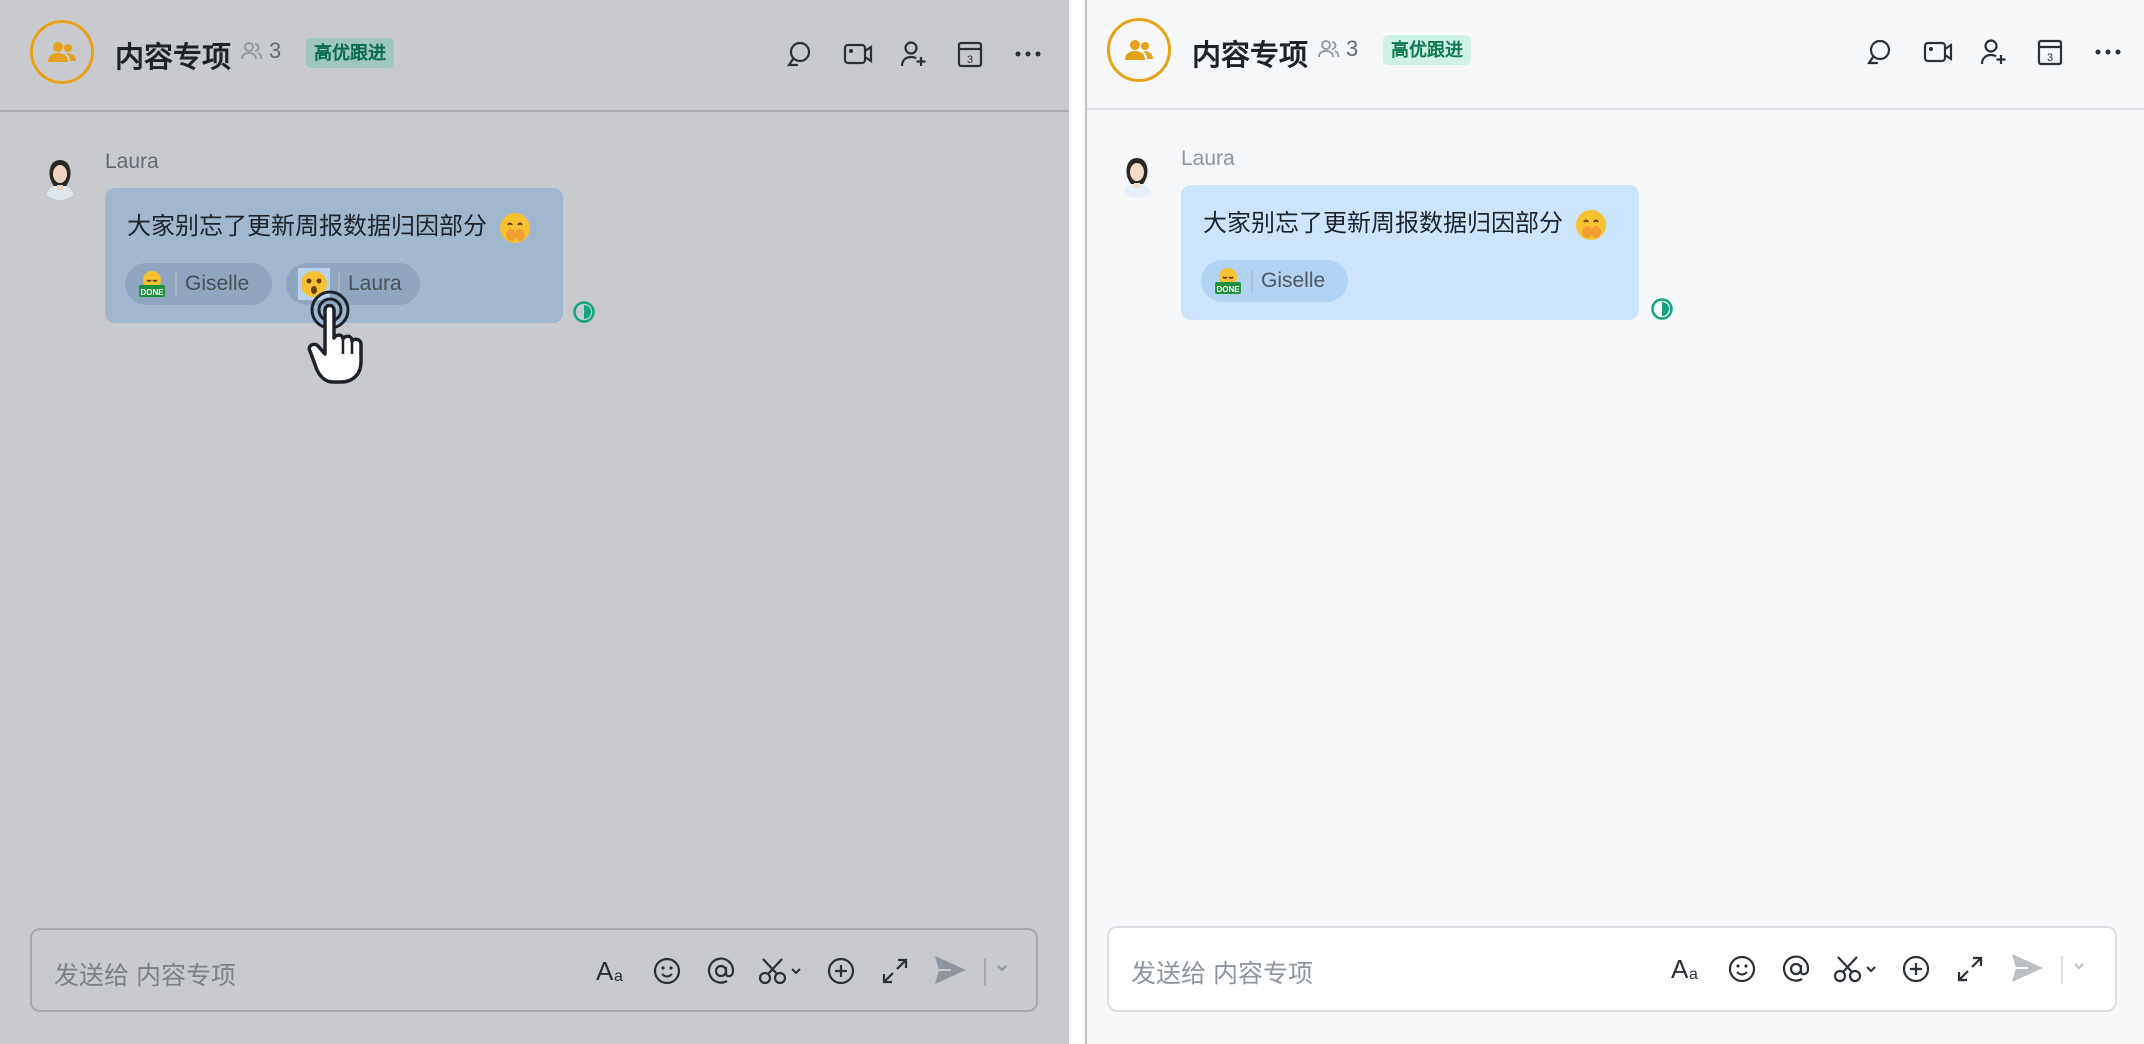  I want to click on add-member-icon, so click(913, 54).